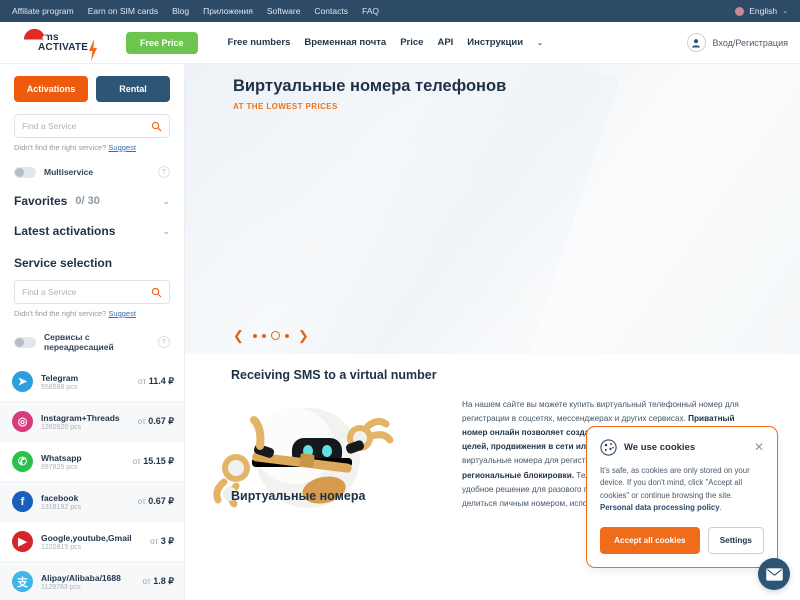 The width and height of the screenshot is (800, 600). What do you see at coordinates (155, 501) in the screenshot?
I see `service-price: от 0.67 ₽` at bounding box center [155, 501].